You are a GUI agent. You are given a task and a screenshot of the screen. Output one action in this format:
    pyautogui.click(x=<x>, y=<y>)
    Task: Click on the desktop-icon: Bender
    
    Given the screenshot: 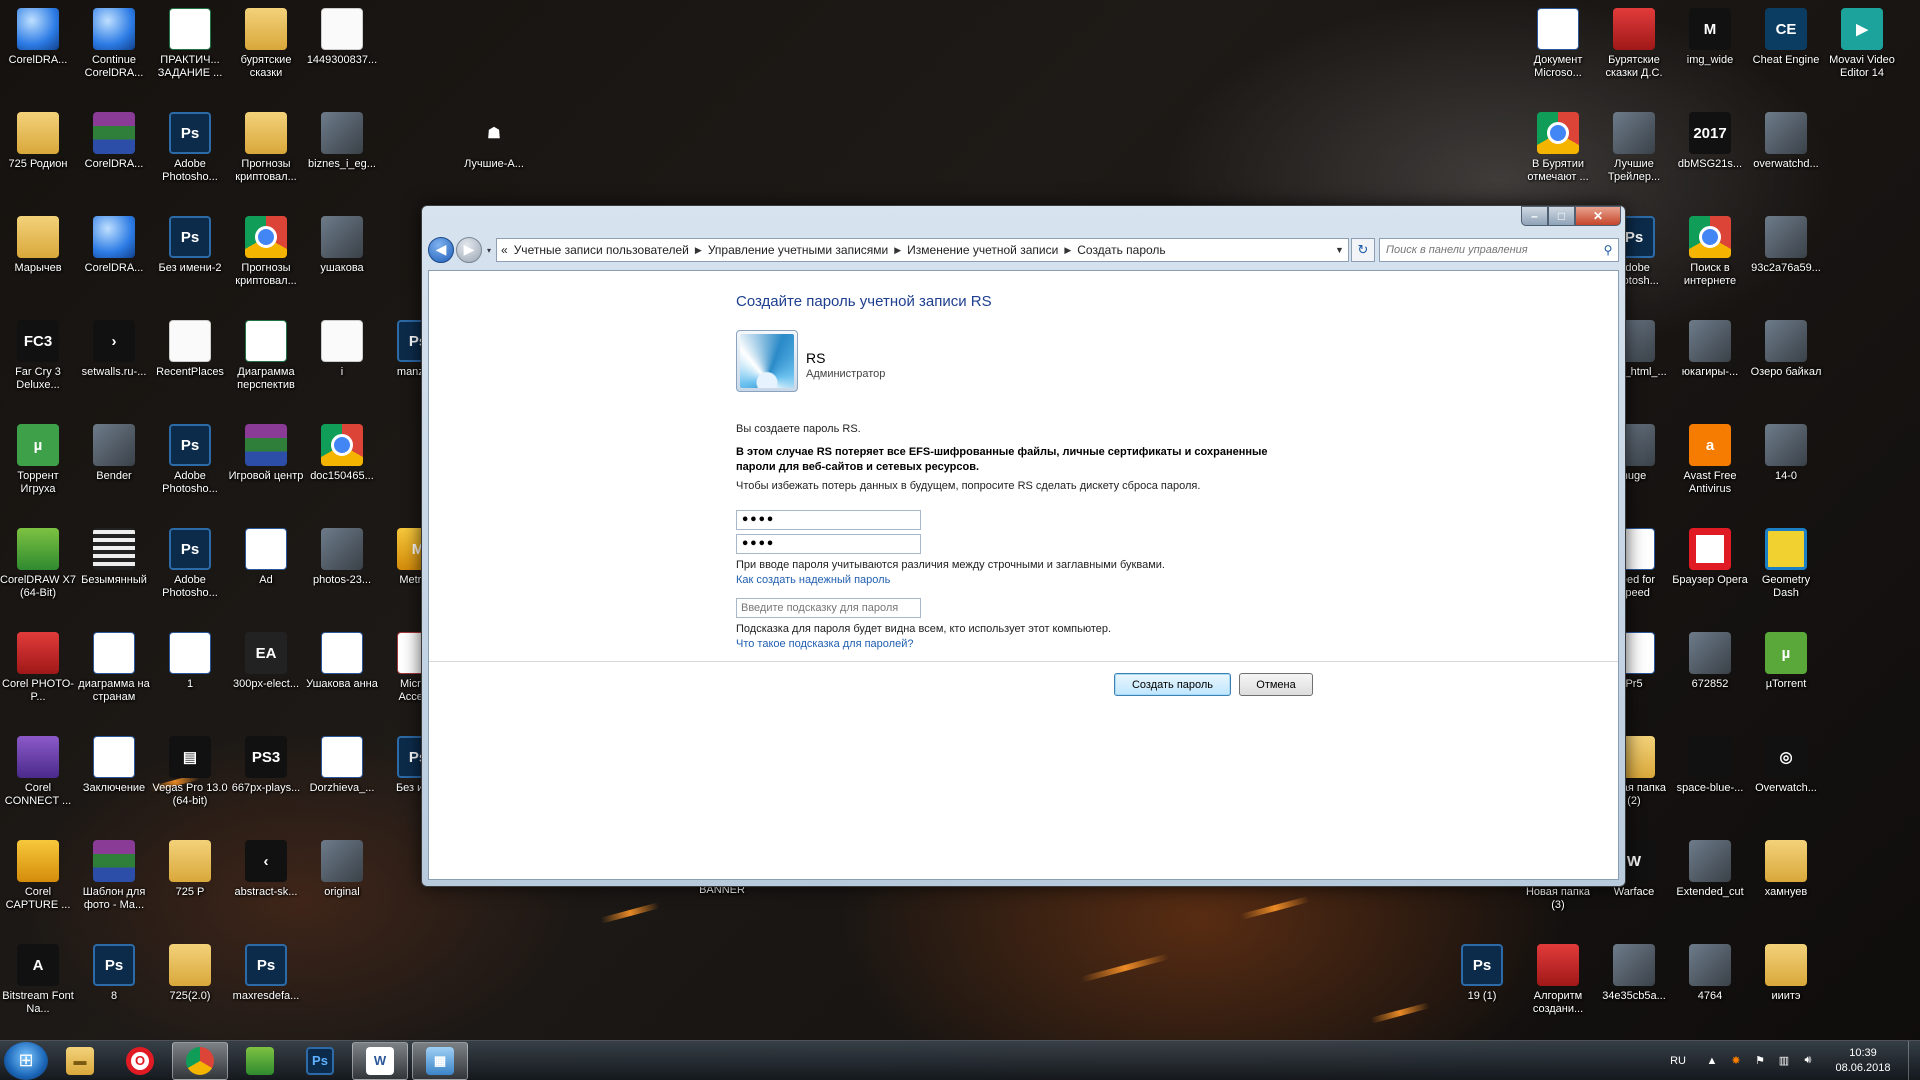 What is the action you would take?
    pyautogui.click(x=114, y=453)
    